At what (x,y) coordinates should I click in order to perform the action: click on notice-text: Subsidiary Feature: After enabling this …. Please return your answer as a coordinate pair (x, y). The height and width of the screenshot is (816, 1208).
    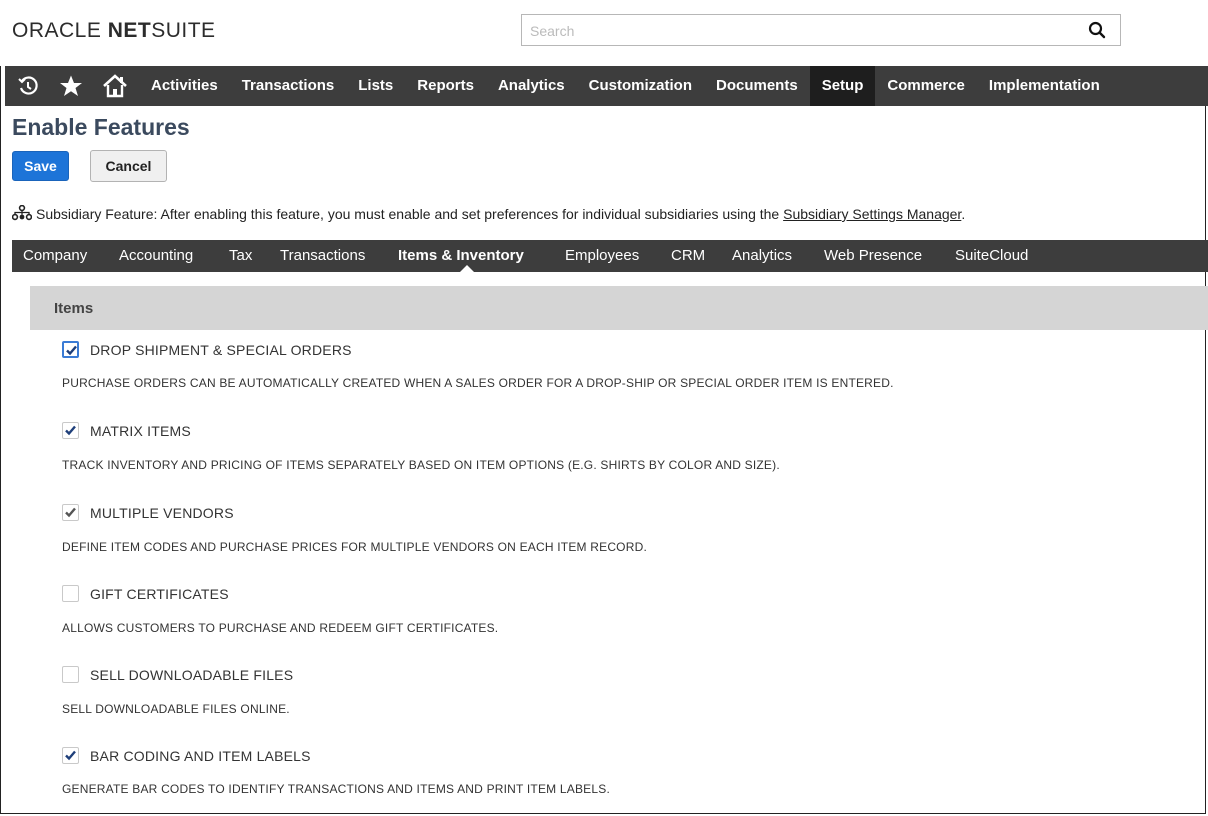
    Looking at the image, I should click on (410, 214).